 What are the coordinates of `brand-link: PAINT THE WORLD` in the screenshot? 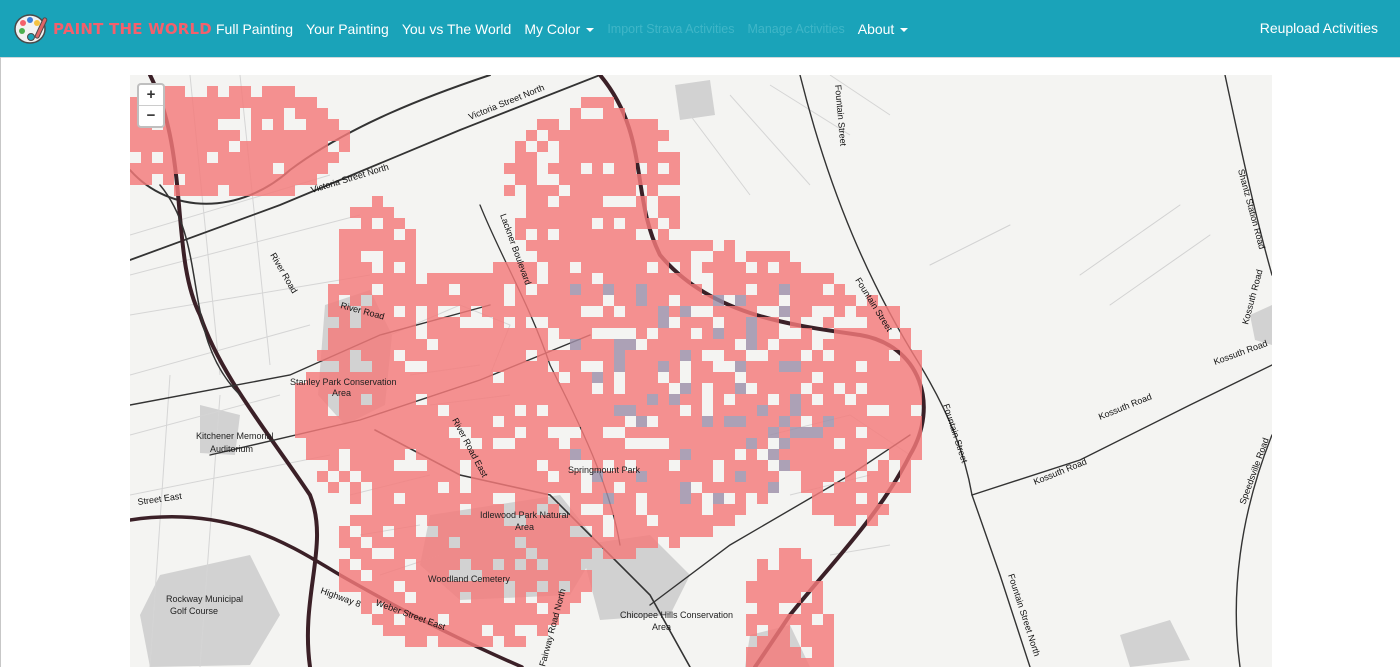 It's located at (112, 29).